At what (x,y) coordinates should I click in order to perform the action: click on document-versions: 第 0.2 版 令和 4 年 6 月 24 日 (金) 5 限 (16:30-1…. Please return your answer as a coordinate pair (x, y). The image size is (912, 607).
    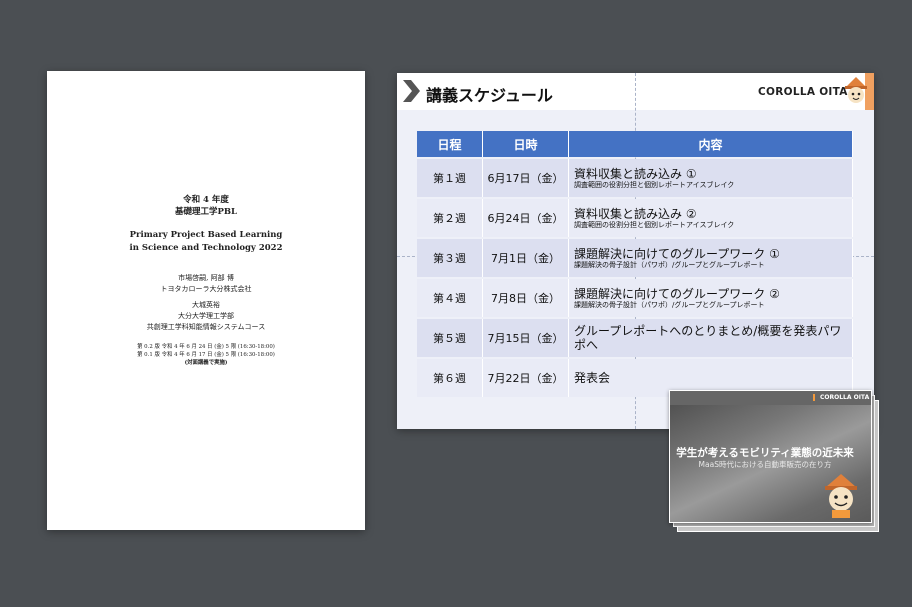
    Looking at the image, I should click on (206, 355).